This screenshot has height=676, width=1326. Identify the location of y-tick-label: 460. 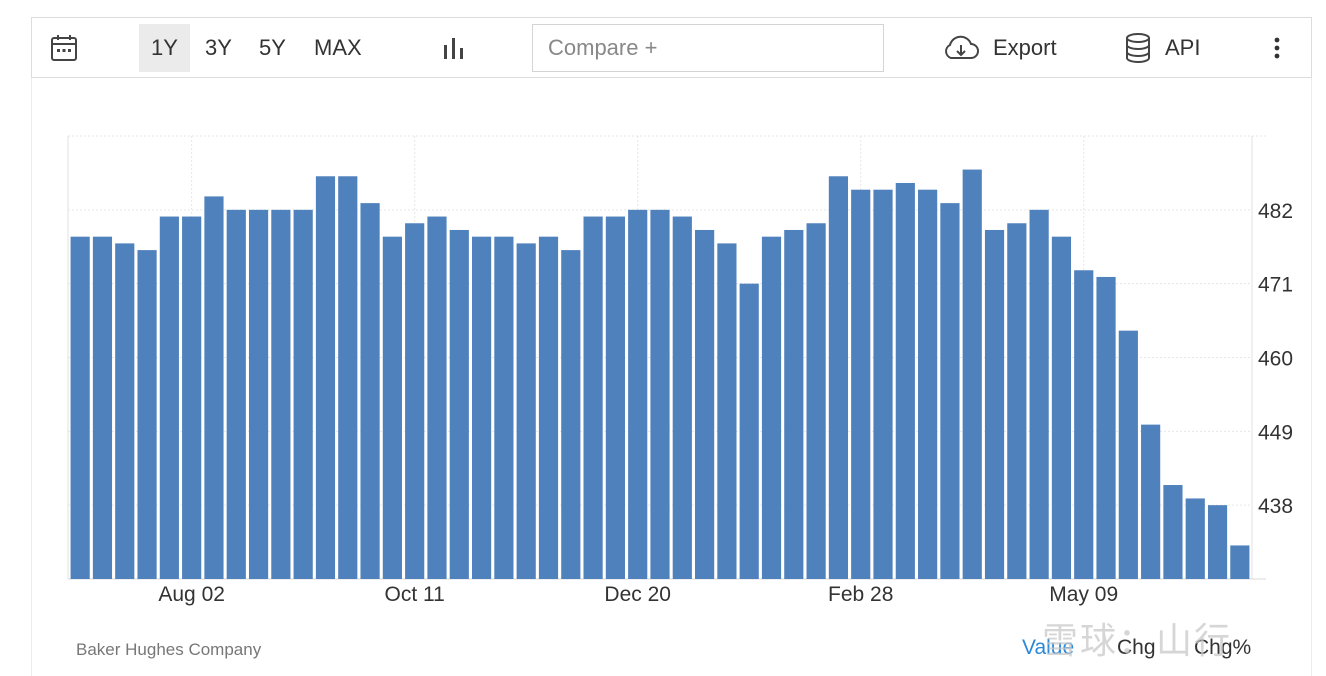
(1275, 359).